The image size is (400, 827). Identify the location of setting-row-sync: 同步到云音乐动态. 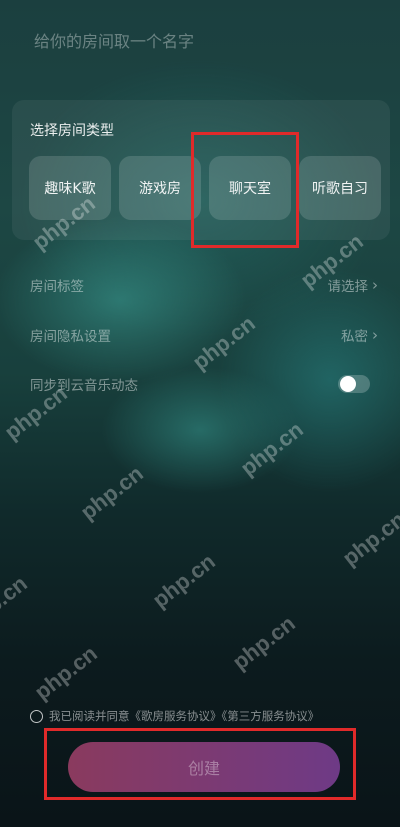
(200, 384).